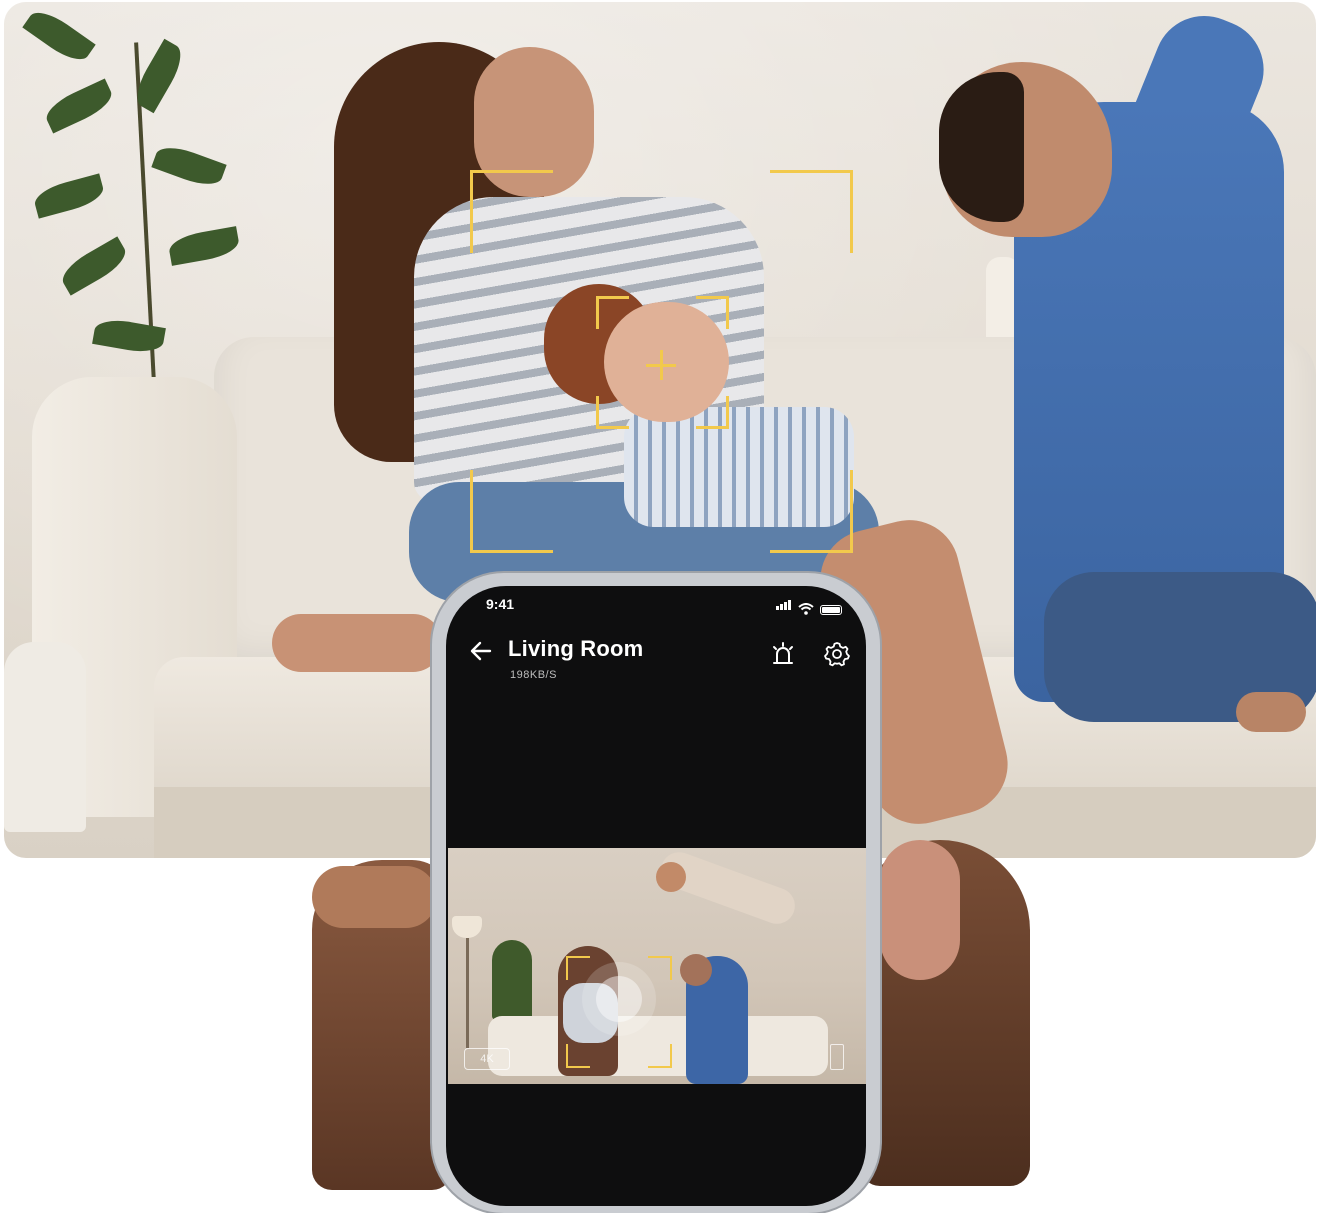 This screenshot has width=1320, height=1213. Describe the element at coordinates (783, 654) in the screenshot. I see `siren-icon` at that location.